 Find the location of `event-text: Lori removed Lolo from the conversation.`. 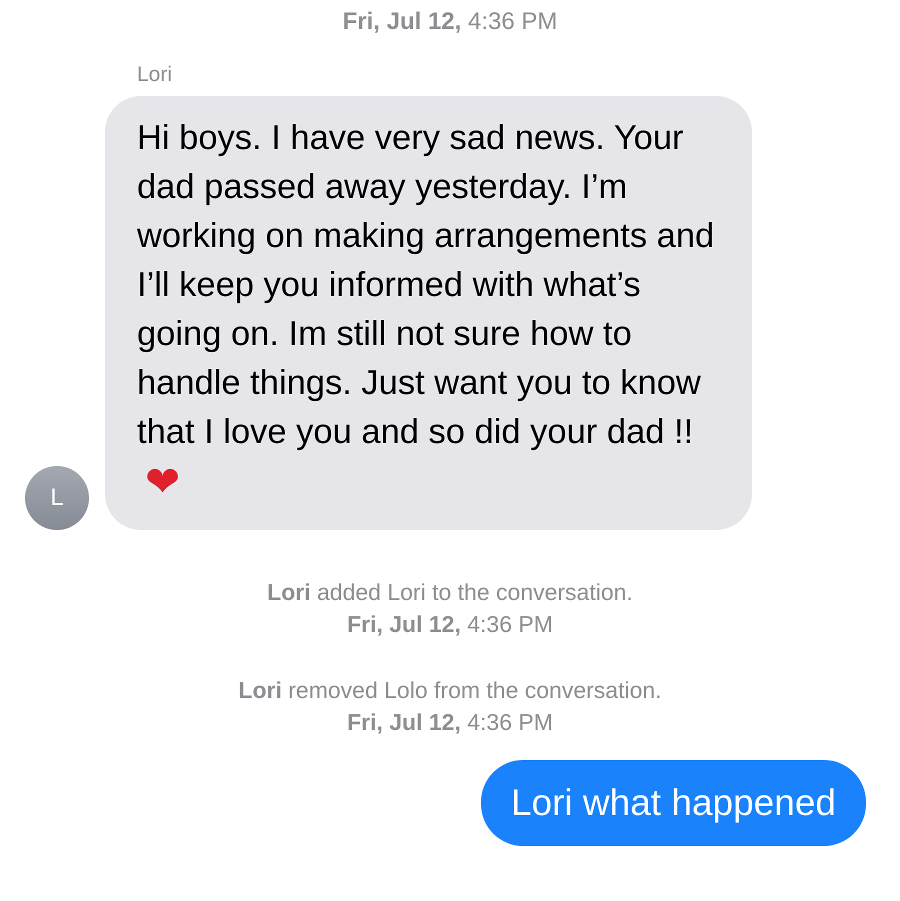

event-text: Lori removed Lolo from the conversation. is located at coordinates (450, 690).